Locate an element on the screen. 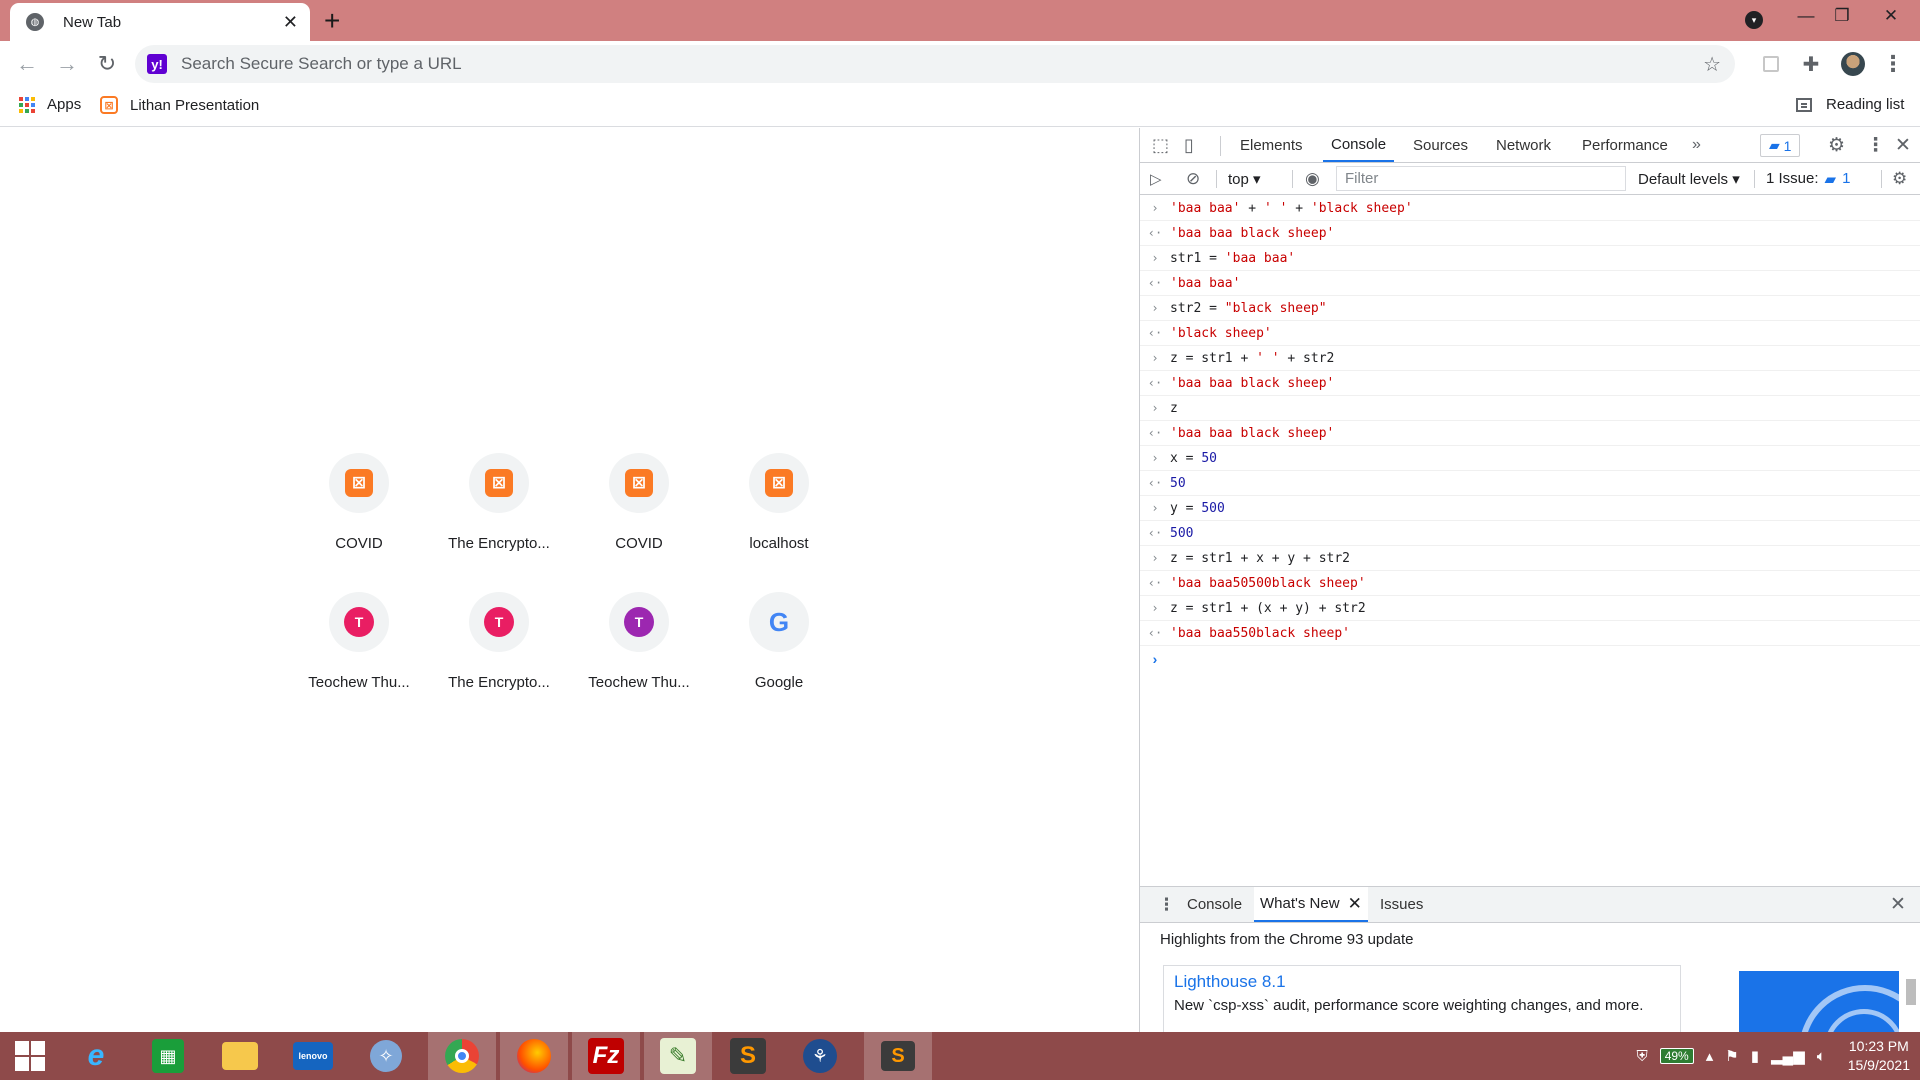 This screenshot has height=1080, width=1920. battery-indicator: 49% is located at coordinates (1676, 1056).